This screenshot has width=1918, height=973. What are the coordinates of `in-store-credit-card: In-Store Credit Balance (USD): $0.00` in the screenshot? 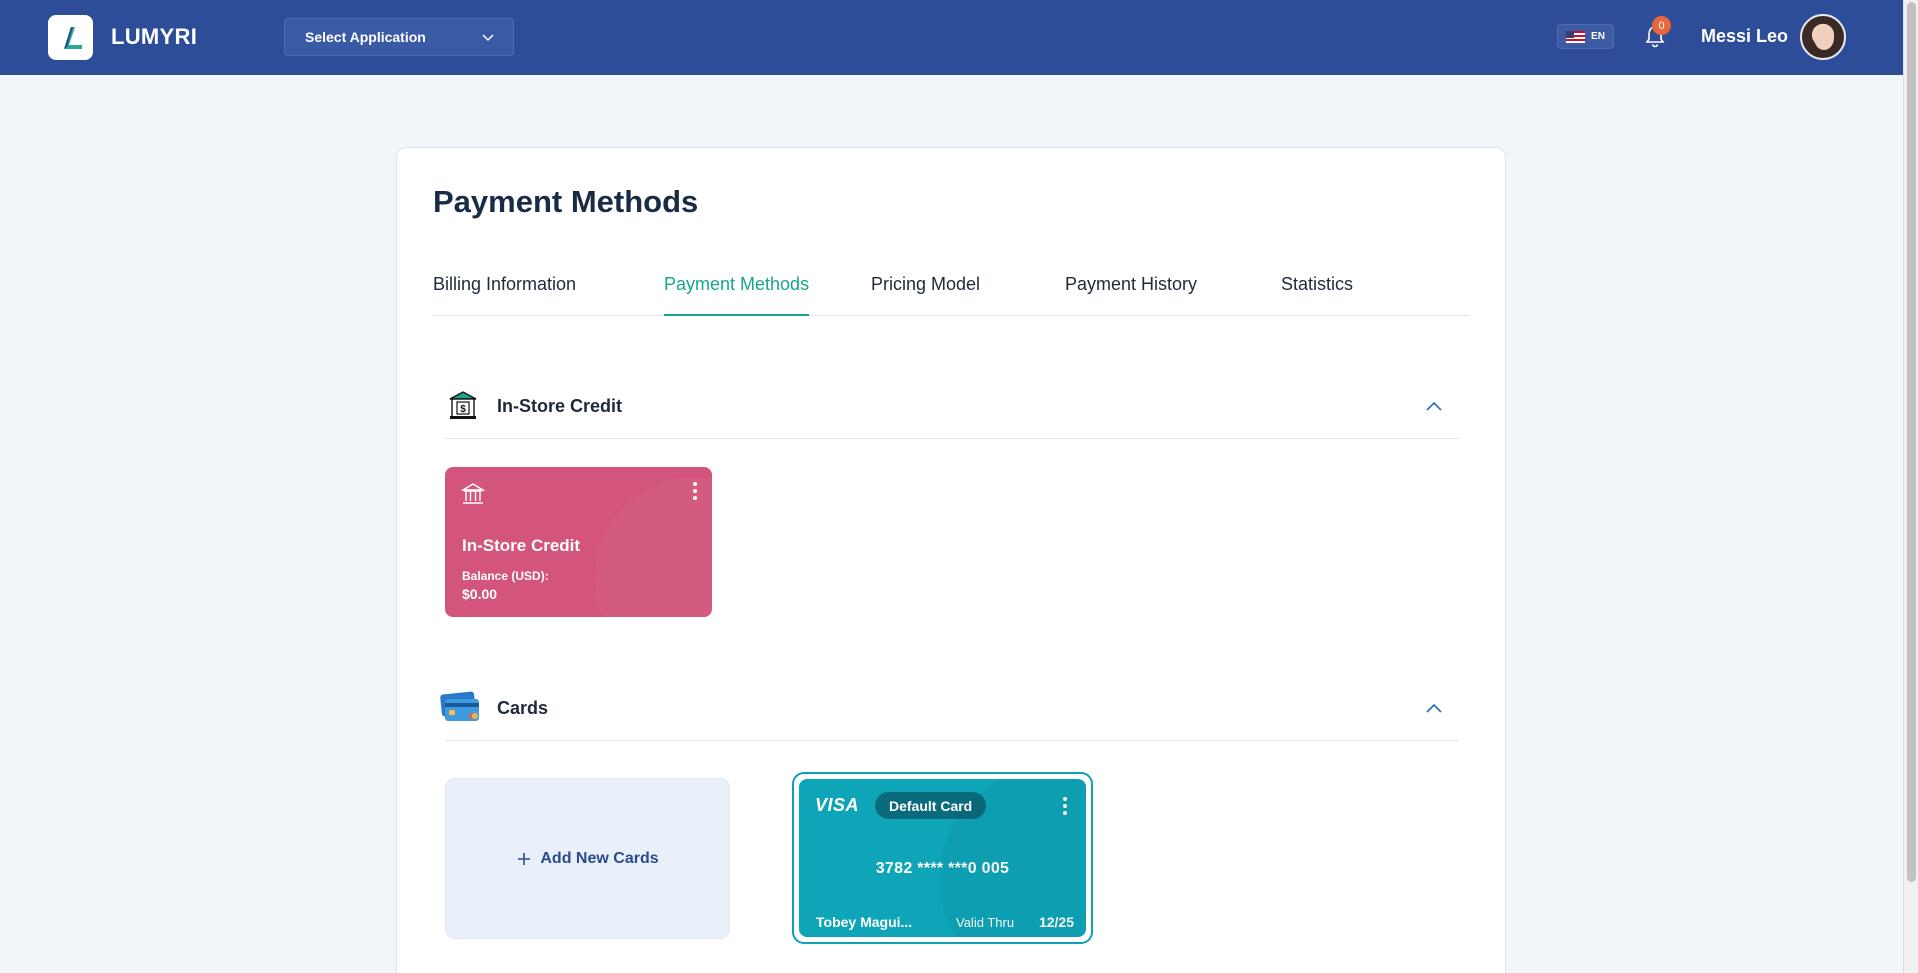 It's located at (578, 542).